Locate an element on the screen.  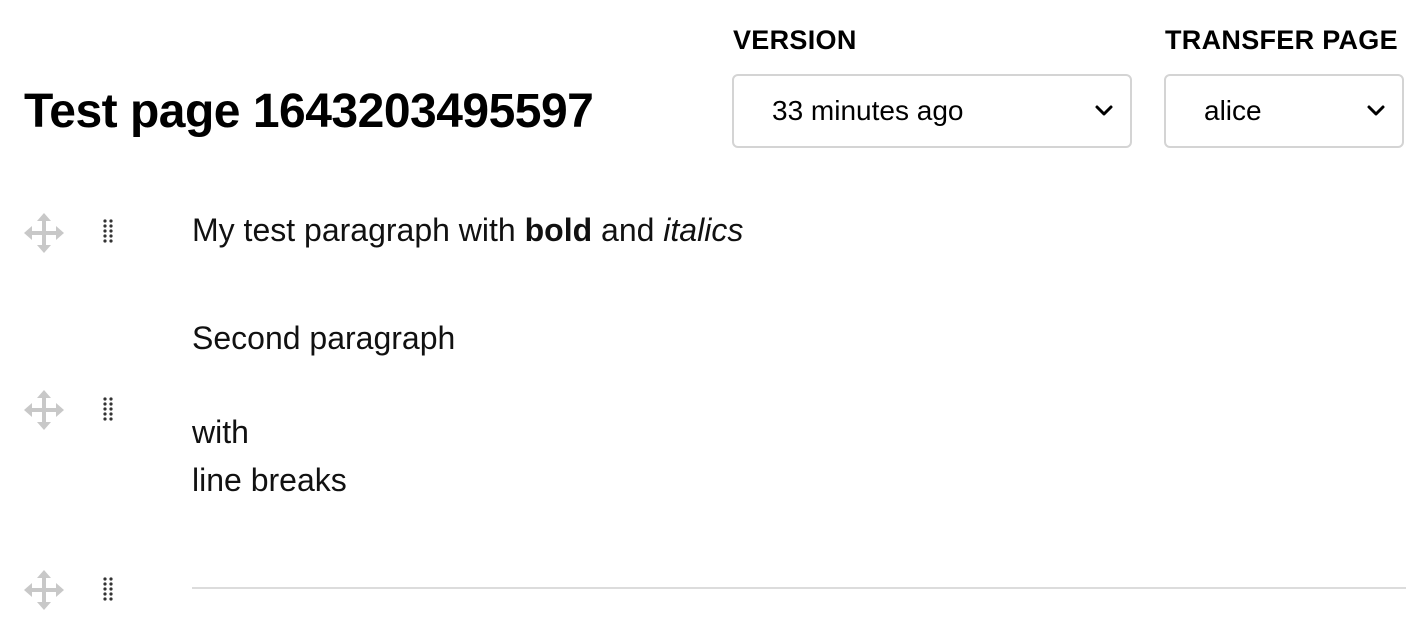
paragraph-second-line3: line breaks is located at coordinates (269, 480).